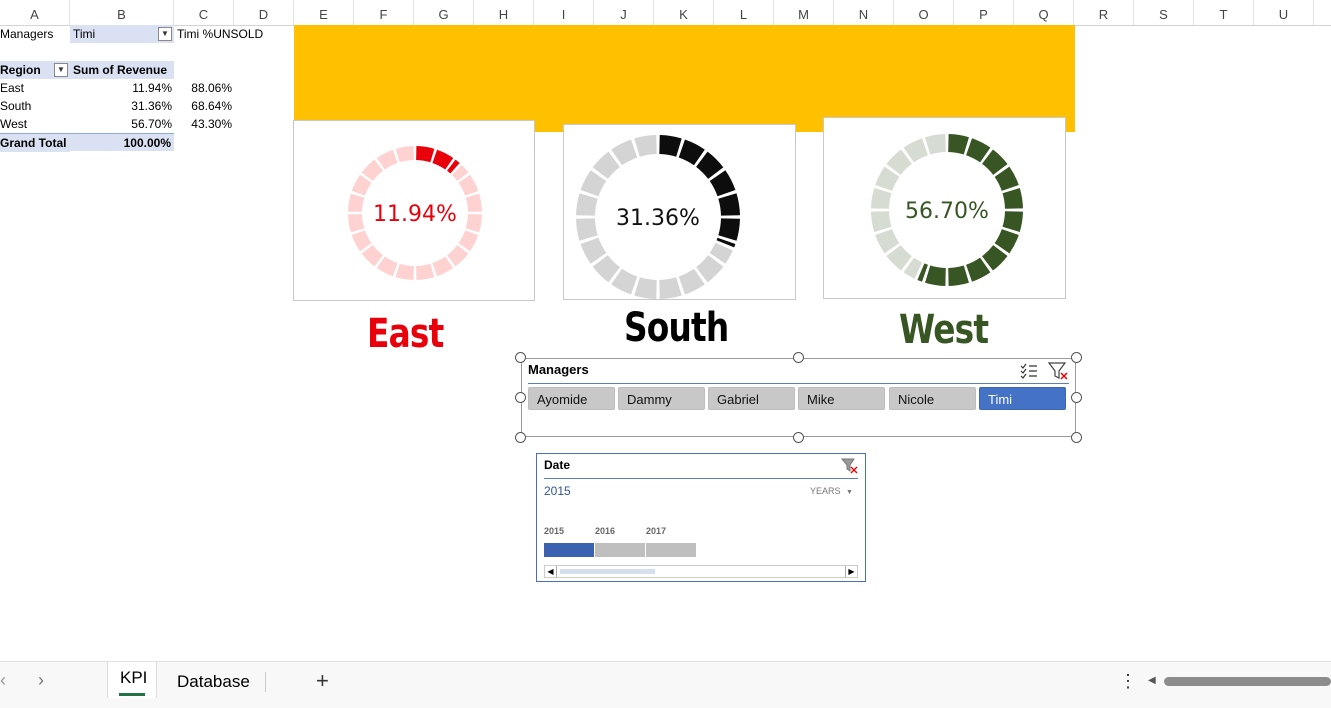  Describe the element at coordinates (554, 531) in the screenshot. I see `timeline-year-label: 2015` at that location.